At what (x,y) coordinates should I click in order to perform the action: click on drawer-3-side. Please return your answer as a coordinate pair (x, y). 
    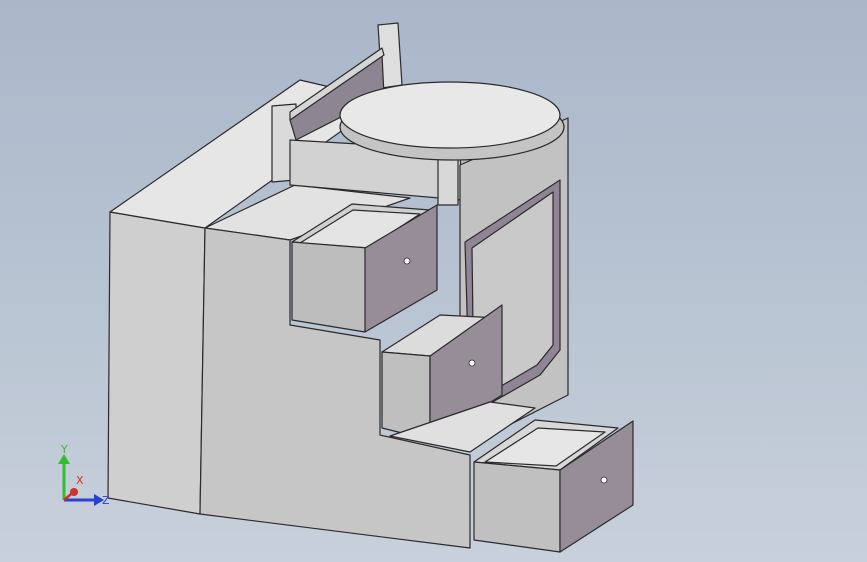
    Looking at the image, I should click on (517, 507).